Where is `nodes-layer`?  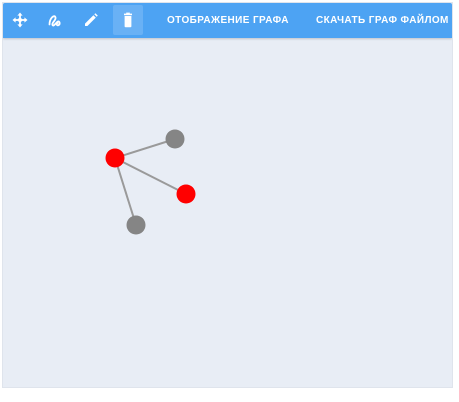
nodes-layer is located at coordinates (150, 182).